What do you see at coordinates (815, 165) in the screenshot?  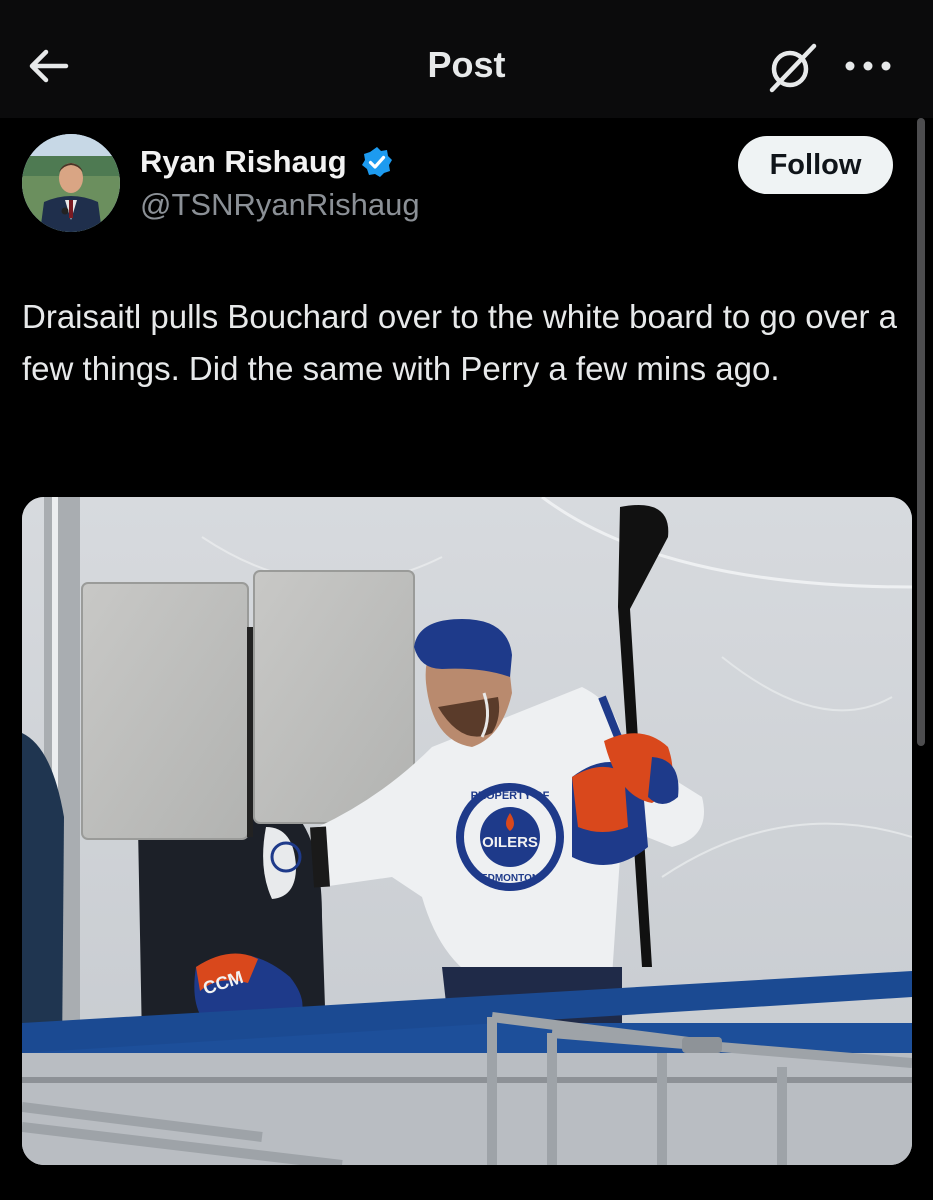 I see `follow-button: Follow` at bounding box center [815, 165].